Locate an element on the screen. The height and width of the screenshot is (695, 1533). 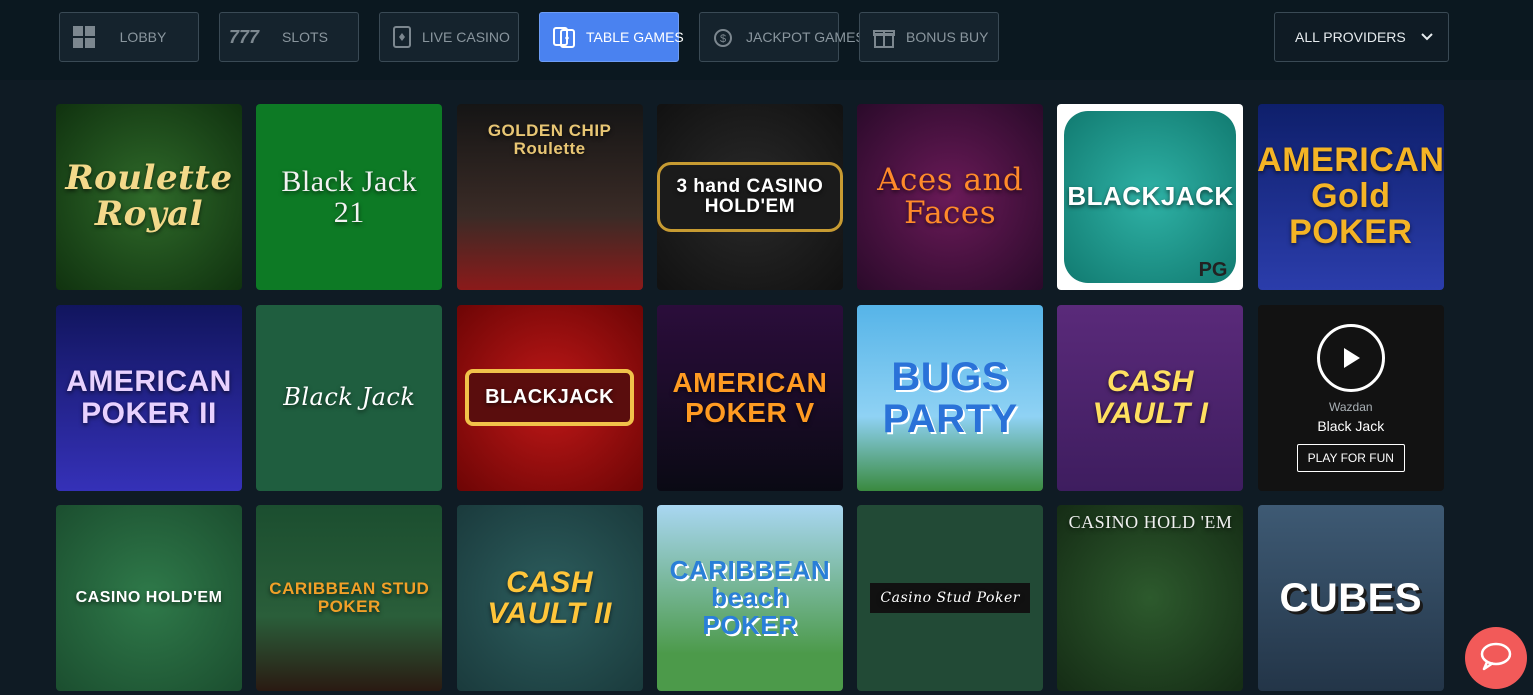
game-title: CASH VAULT II is located at coordinates (549, 597).